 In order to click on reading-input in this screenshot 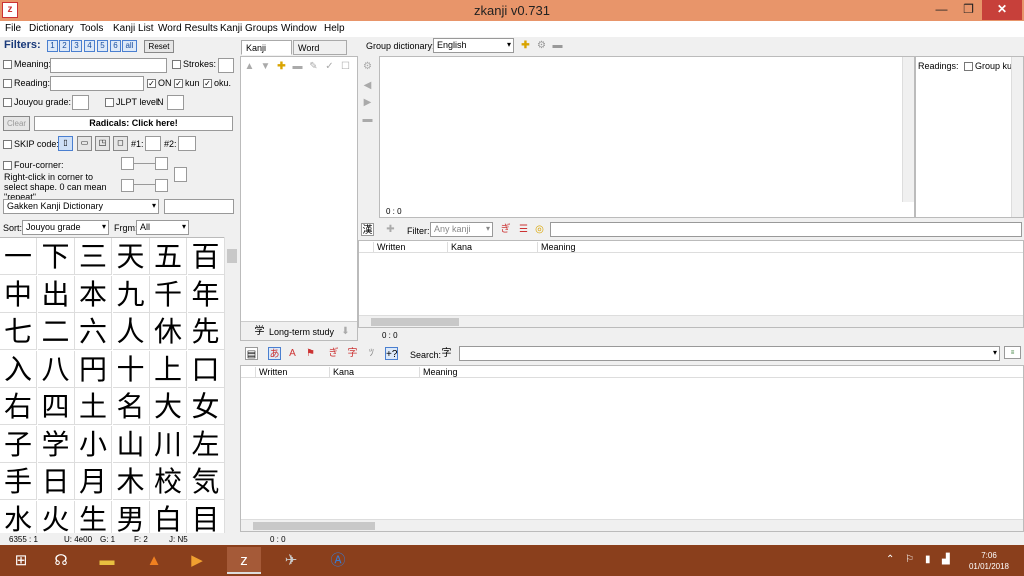, I will do `click(97, 83)`.